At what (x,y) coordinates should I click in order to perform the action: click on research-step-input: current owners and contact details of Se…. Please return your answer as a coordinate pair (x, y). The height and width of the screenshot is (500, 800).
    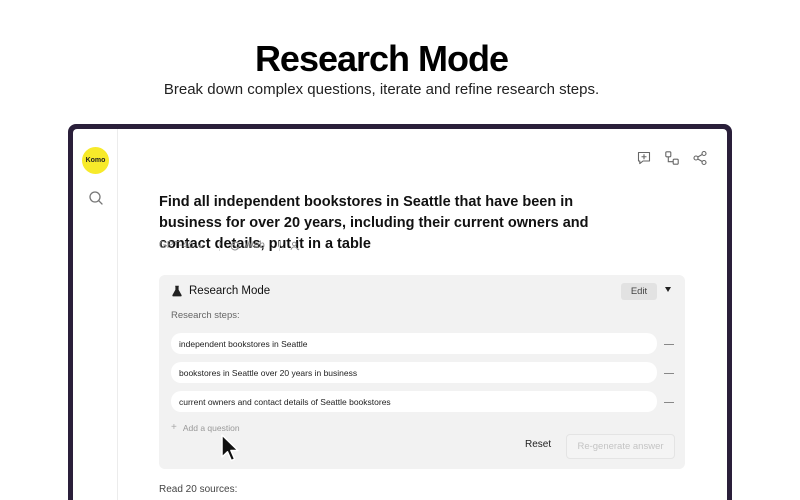
    Looking at the image, I should click on (414, 401).